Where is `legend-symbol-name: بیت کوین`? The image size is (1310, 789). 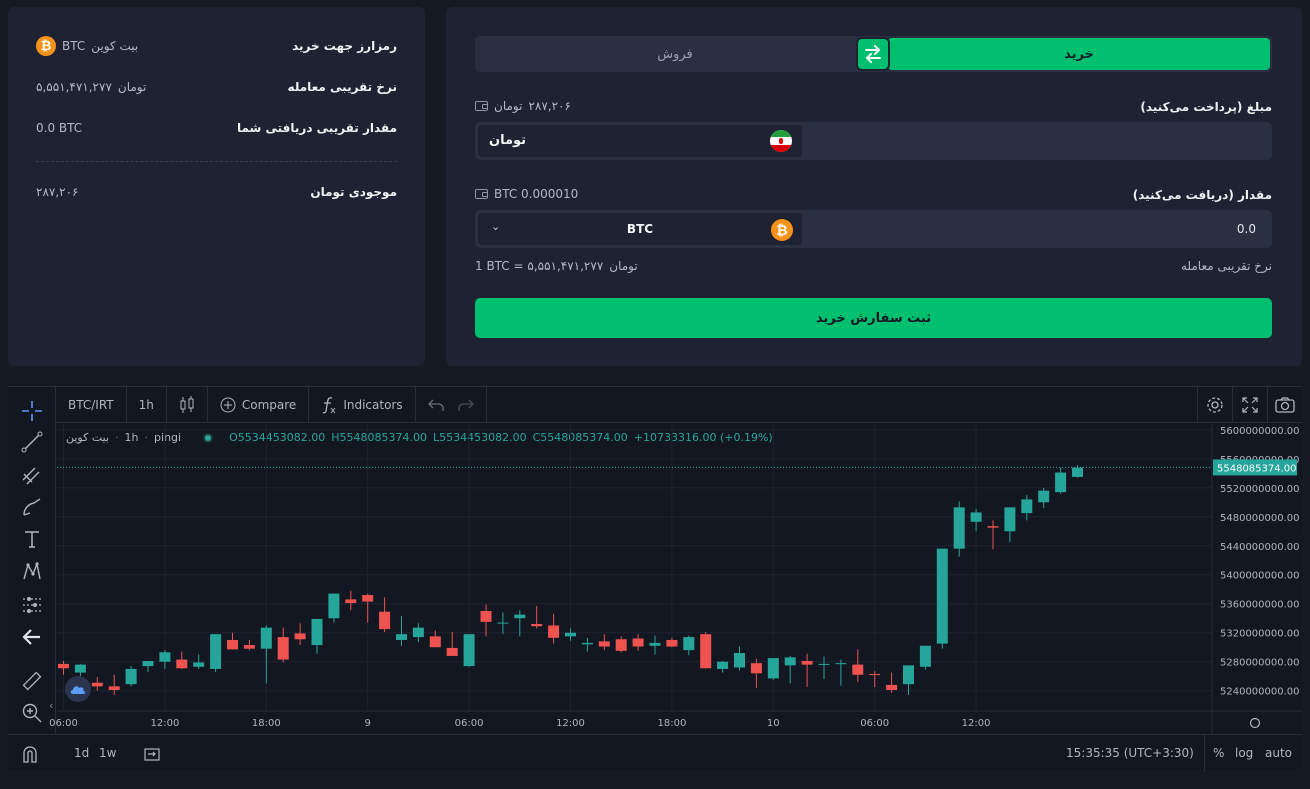 legend-symbol-name: بیت کوین is located at coordinates (88, 437).